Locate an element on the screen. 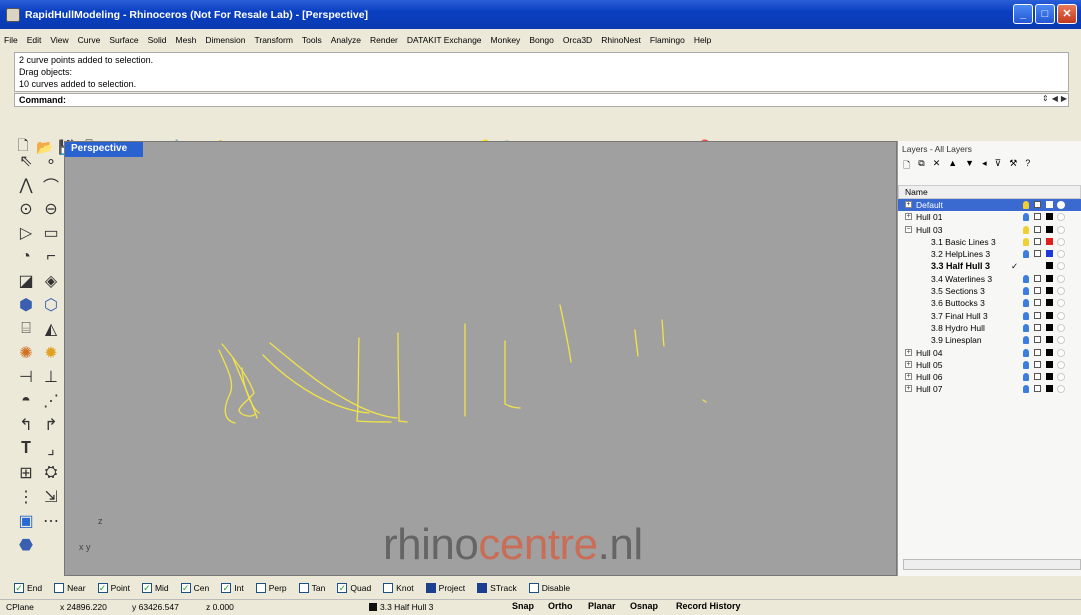  layer-row: − Hull 03 is located at coordinates (989, 230).